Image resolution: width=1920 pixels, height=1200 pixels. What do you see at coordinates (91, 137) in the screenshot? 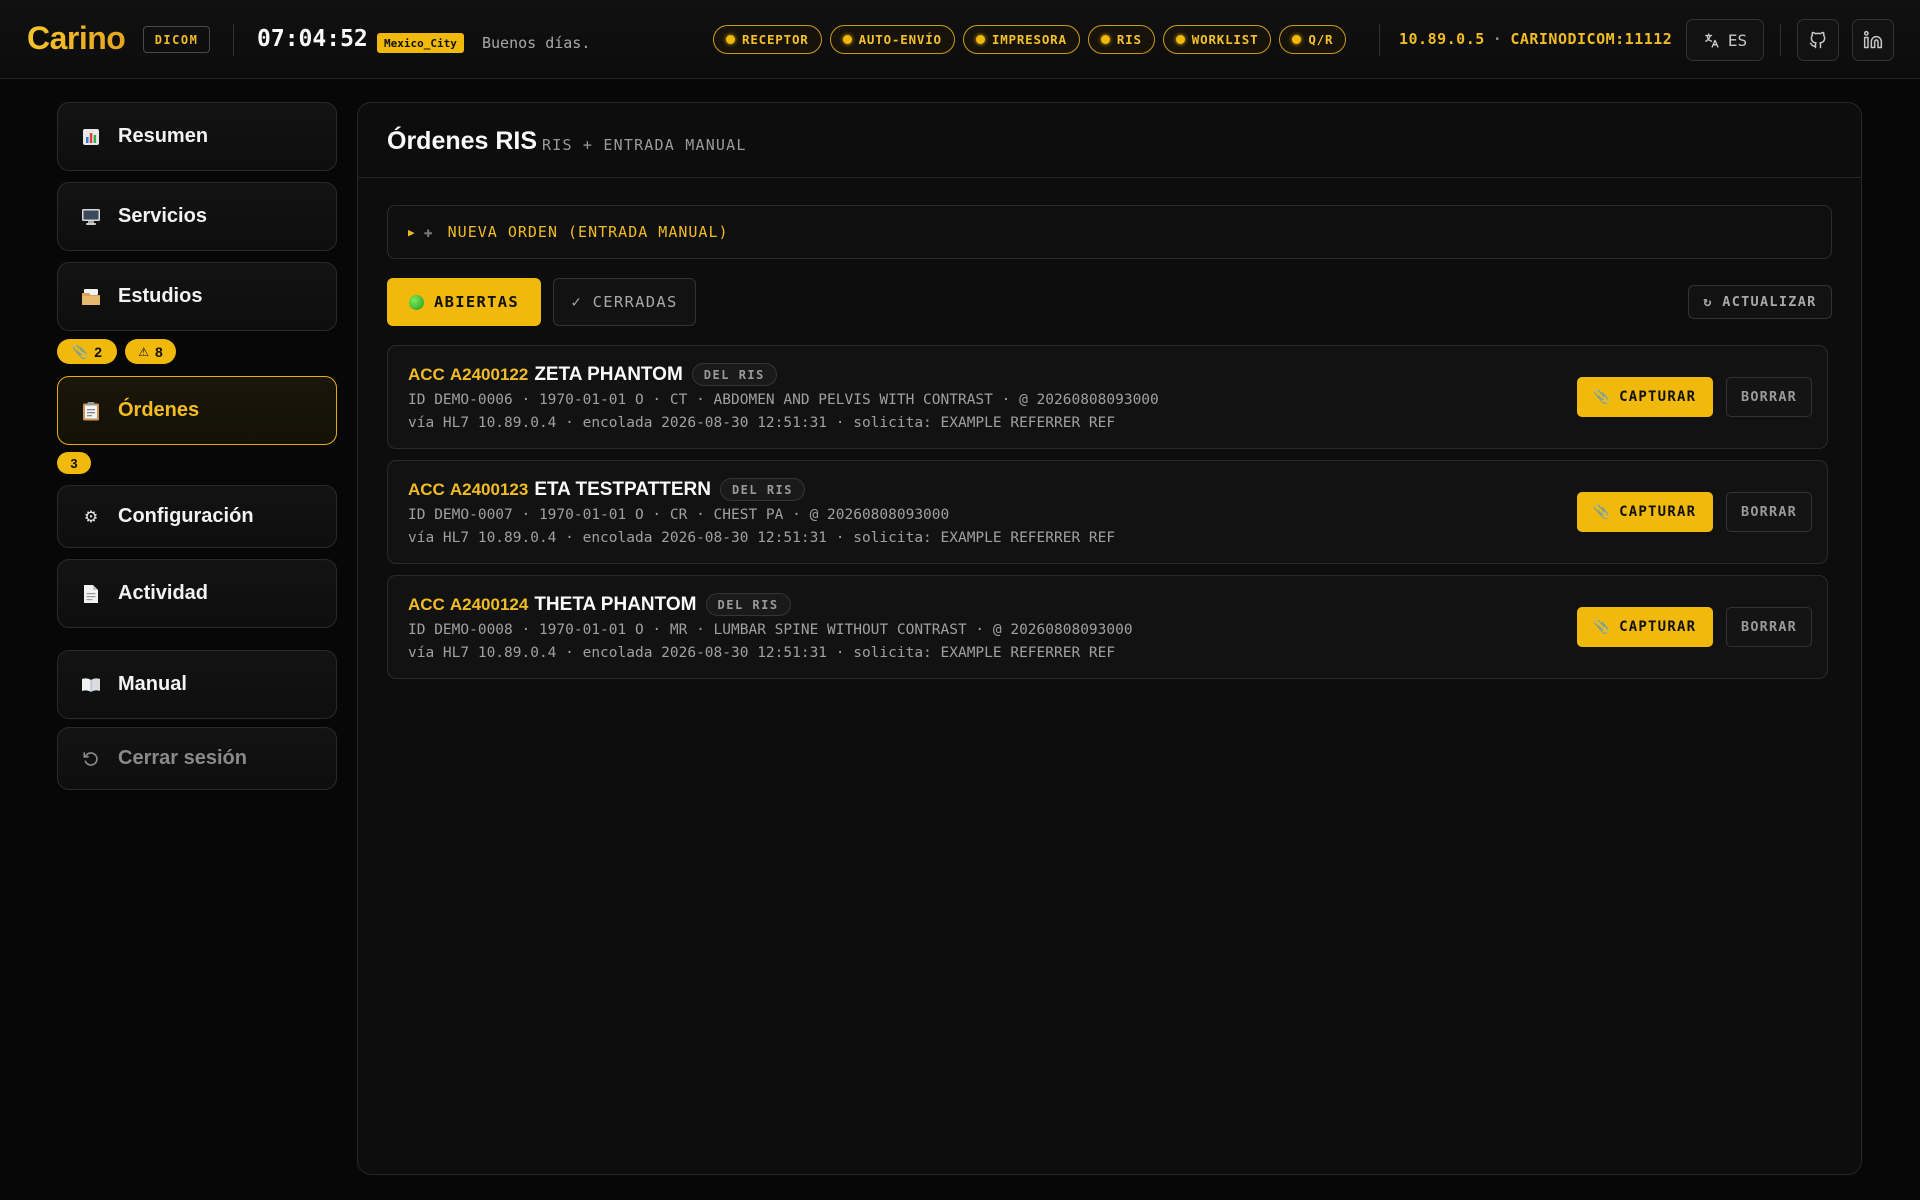
I see `bar-chart-icon` at bounding box center [91, 137].